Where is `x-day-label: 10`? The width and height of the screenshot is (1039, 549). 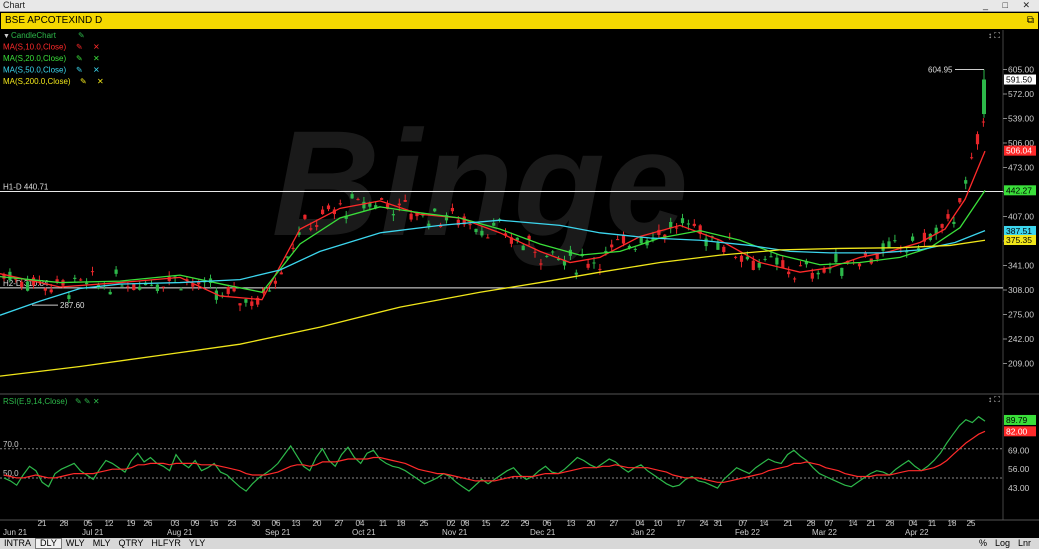 x-day-label: 10 is located at coordinates (658, 523).